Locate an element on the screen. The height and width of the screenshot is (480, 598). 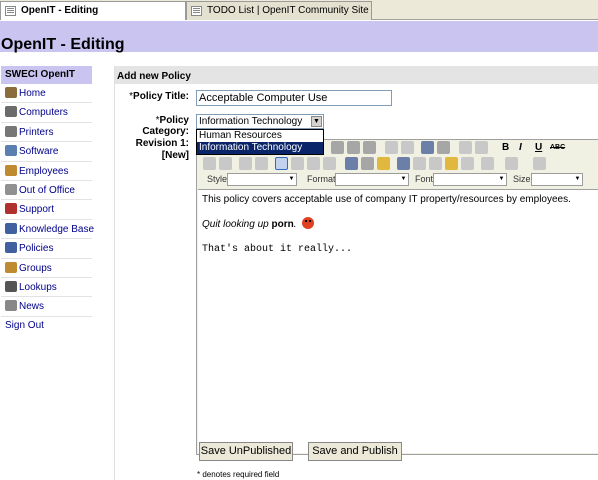
policy-title-label: *Policy Title: is located at coordinates (152, 96).